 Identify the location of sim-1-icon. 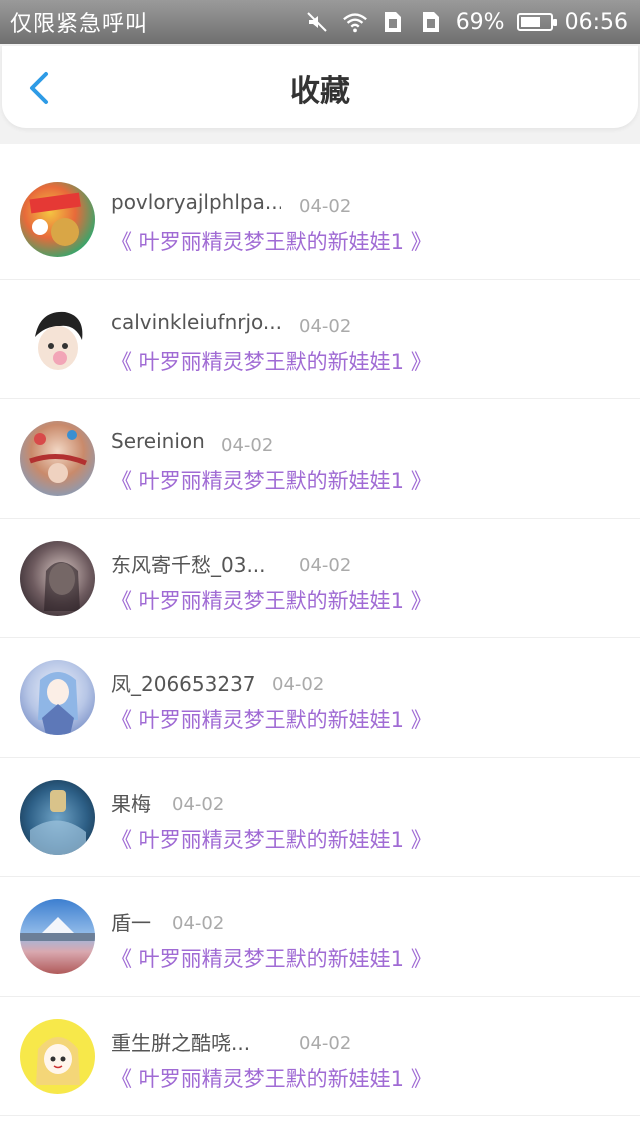
(393, 22).